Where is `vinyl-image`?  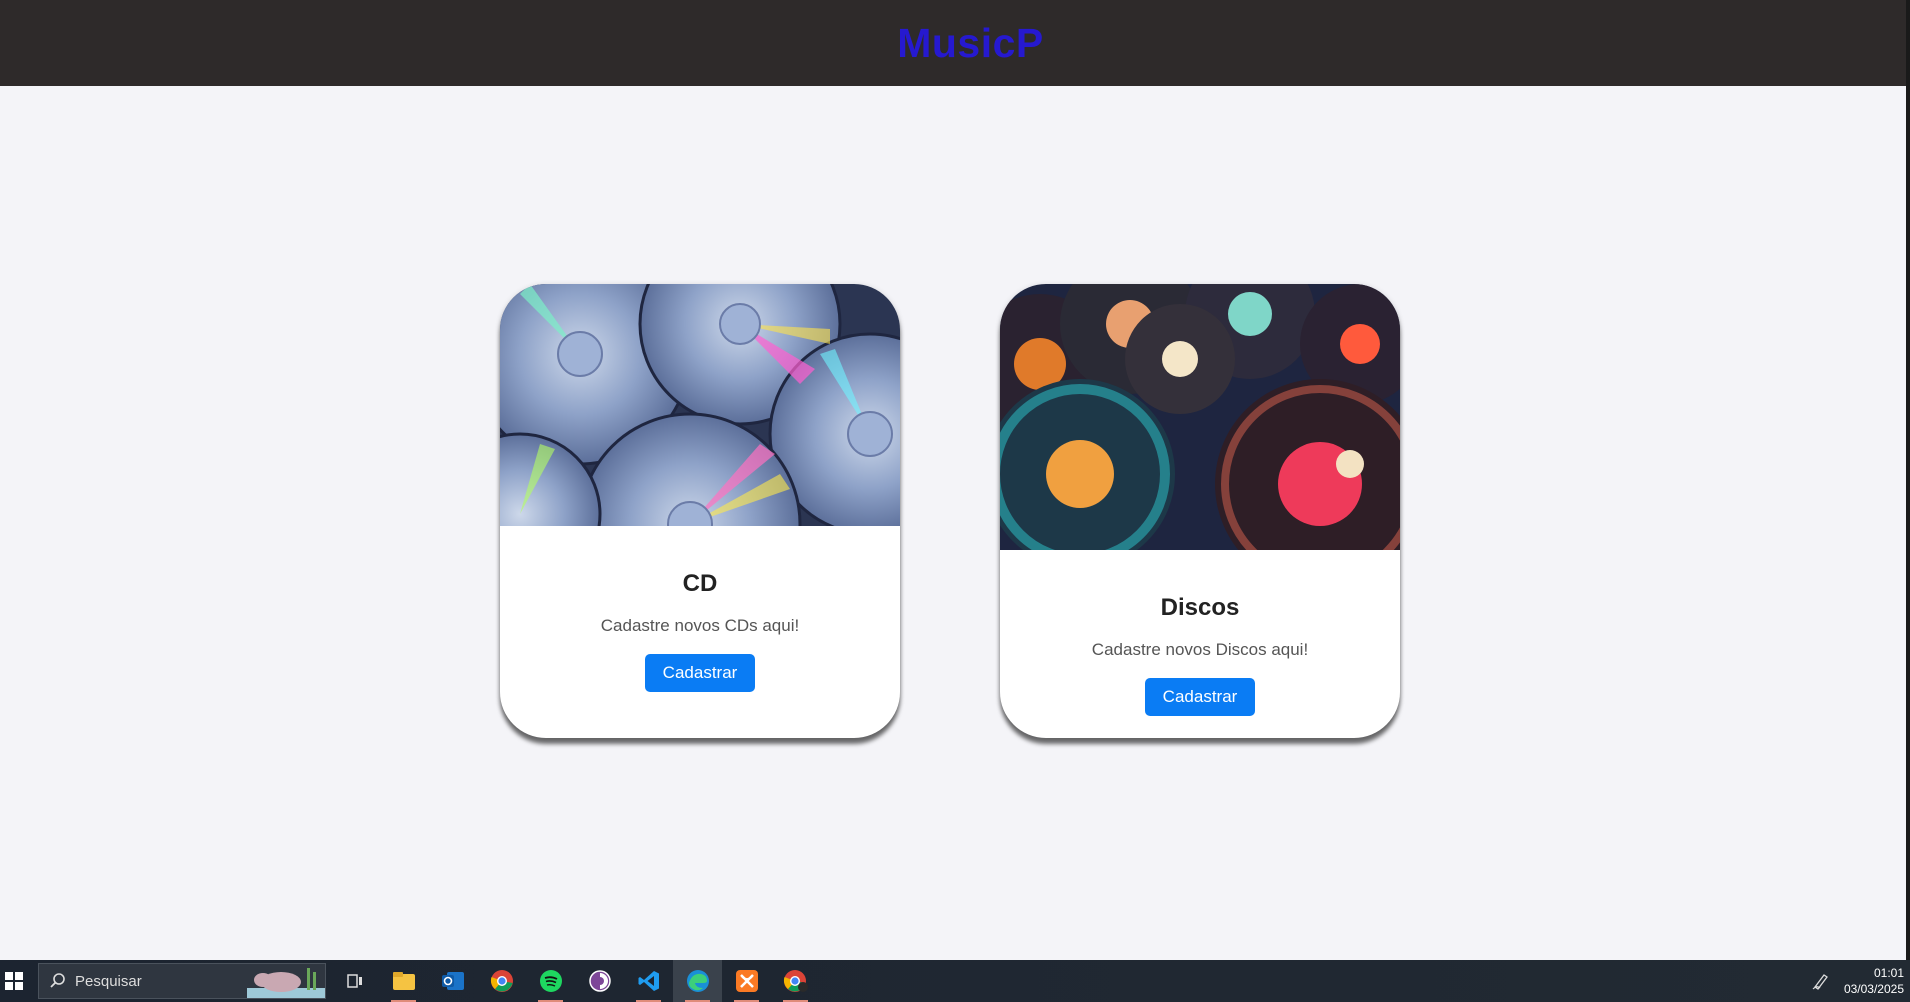
vinyl-image is located at coordinates (1200, 417).